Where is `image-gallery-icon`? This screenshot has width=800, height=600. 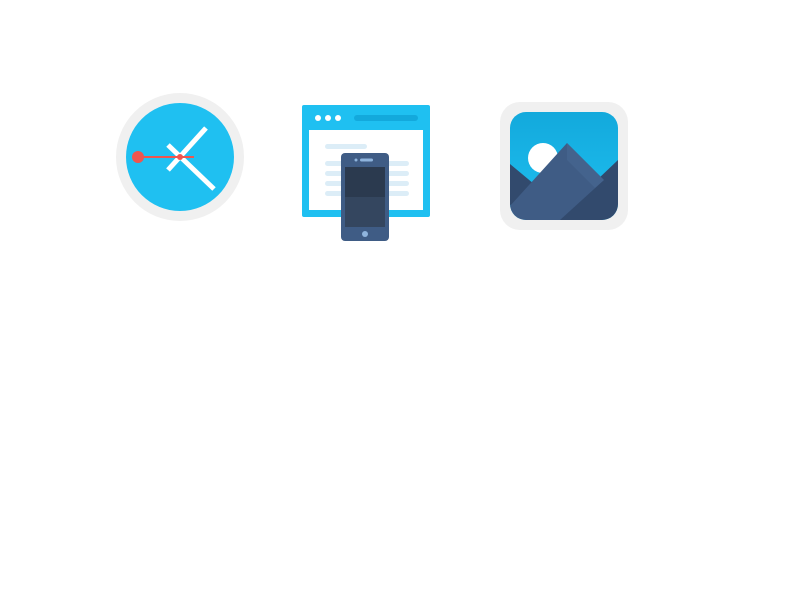
image-gallery-icon is located at coordinates (564, 166).